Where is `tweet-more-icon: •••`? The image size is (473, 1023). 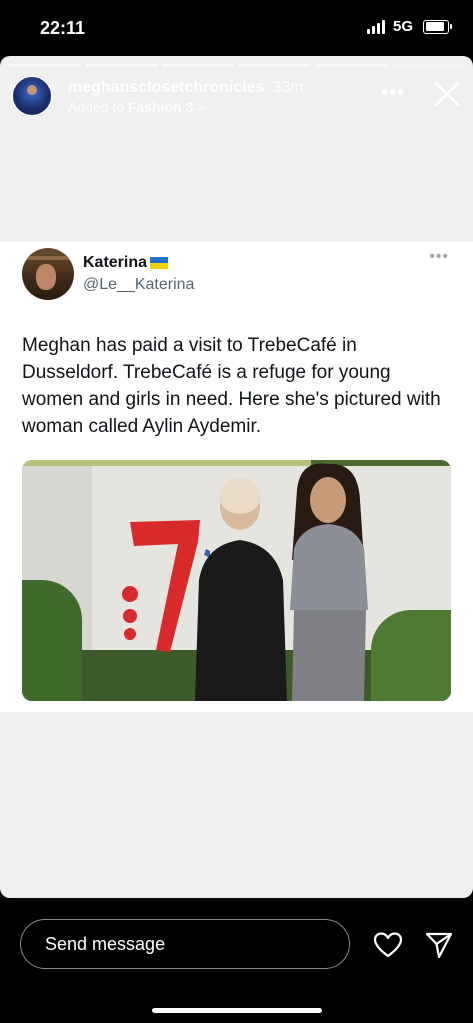
tweet-more-icon: ••• is located at coordinates (439, 256).